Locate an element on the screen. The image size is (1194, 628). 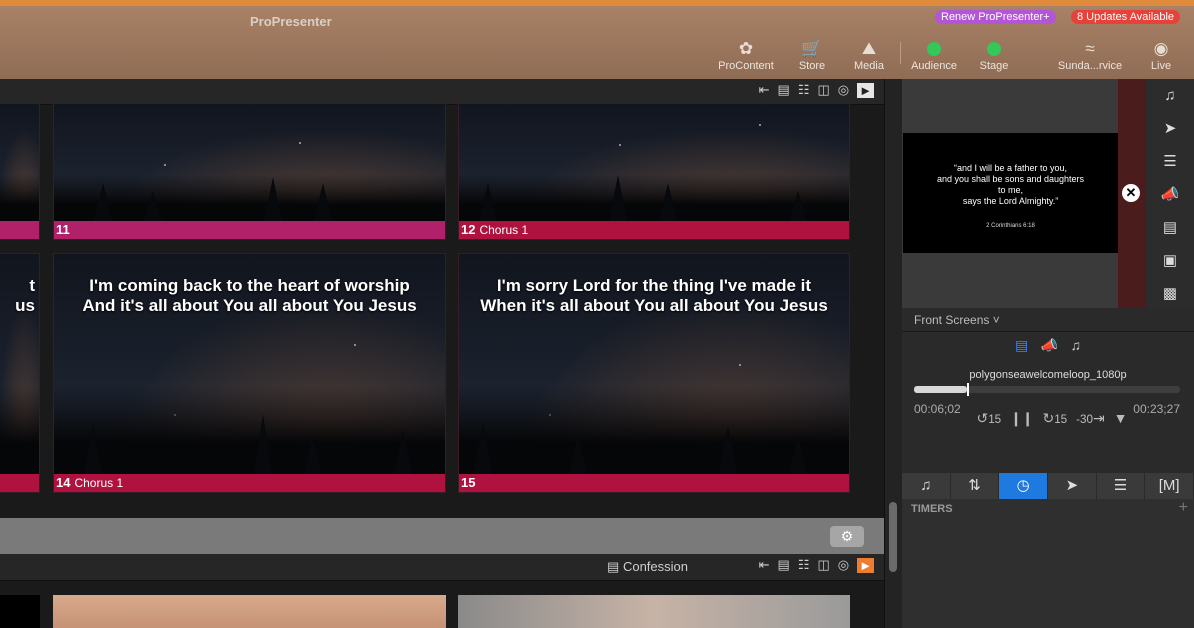
slide-label: 12 Chorus 1 is located at coordinates (654, 230).